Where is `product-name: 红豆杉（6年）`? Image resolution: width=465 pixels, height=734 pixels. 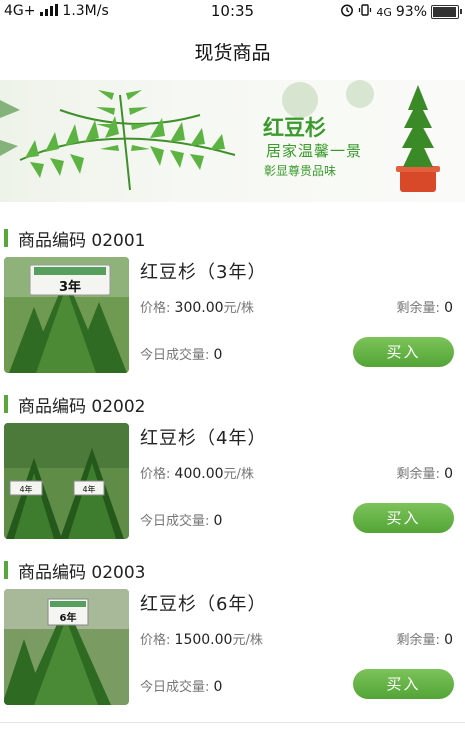
product-name: 红豆杉（6年） is located at coordinates (203, 604).